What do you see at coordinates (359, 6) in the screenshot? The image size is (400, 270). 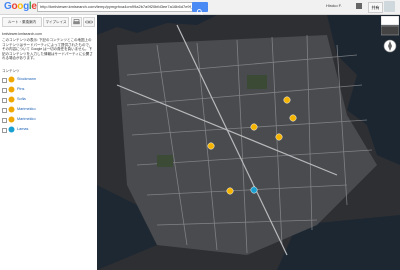 I see `apps-grid-icon` at bounding box center [359, 6].